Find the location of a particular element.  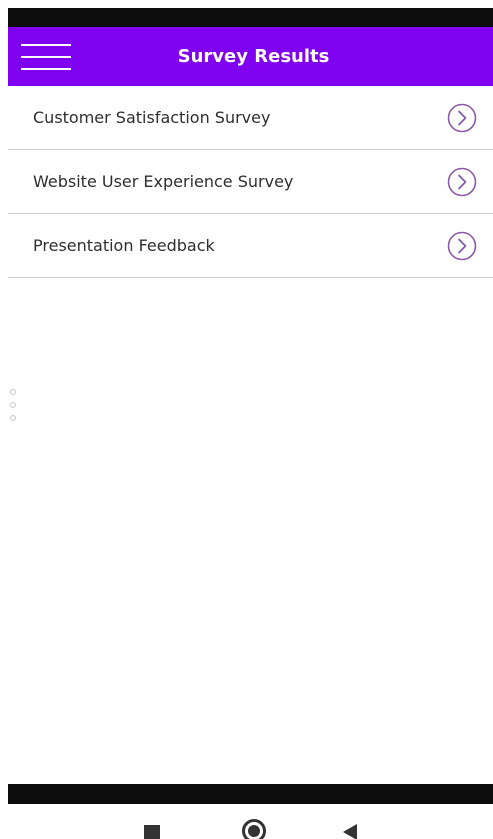

survey-title: Presentation Feedback is located at coordinates (124, 245).